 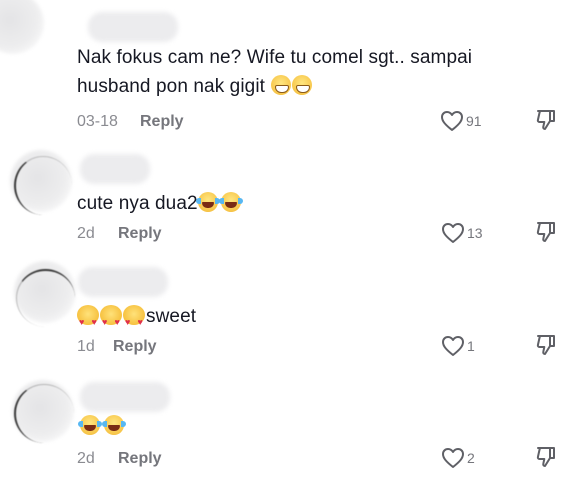 What do you see at coordinates (137, 203) in the screenshot?
I see `comment-text-line: cute nya dua2` at bounding box center [137, 203].